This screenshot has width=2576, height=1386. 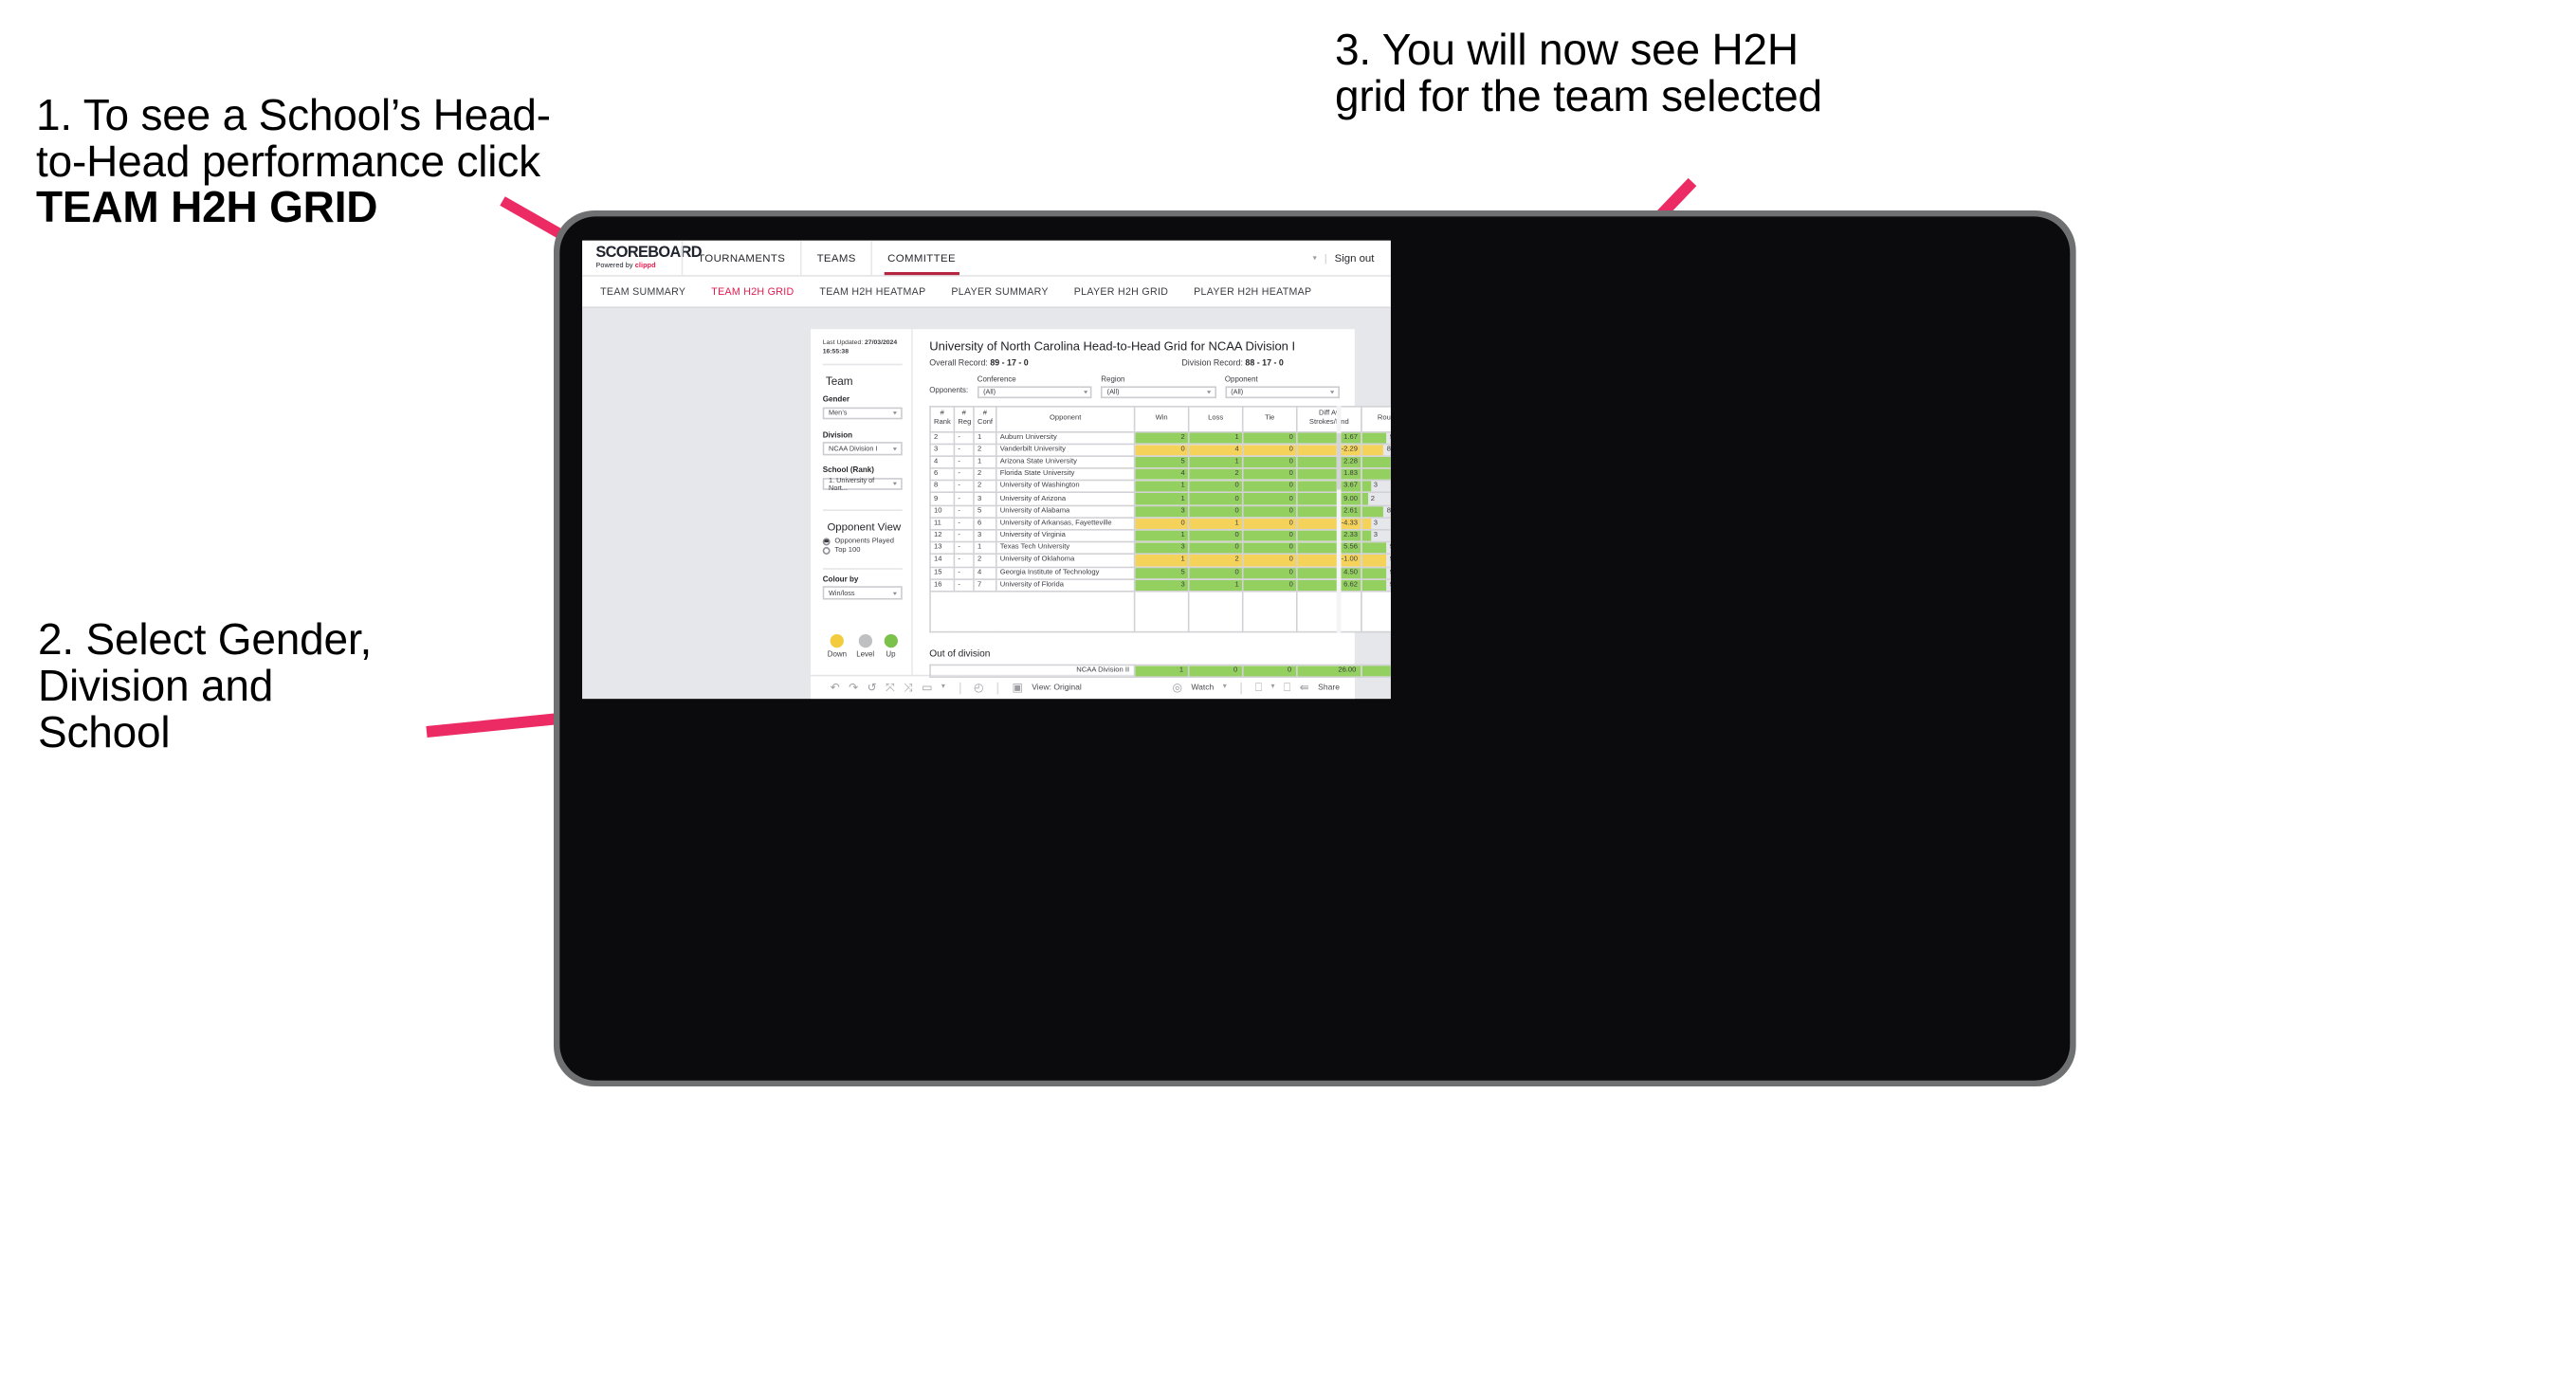 What do you see at coordinates (989, 392) in the screenshot?
I see `conference-value: (All)` at bounding box center [989, 392].